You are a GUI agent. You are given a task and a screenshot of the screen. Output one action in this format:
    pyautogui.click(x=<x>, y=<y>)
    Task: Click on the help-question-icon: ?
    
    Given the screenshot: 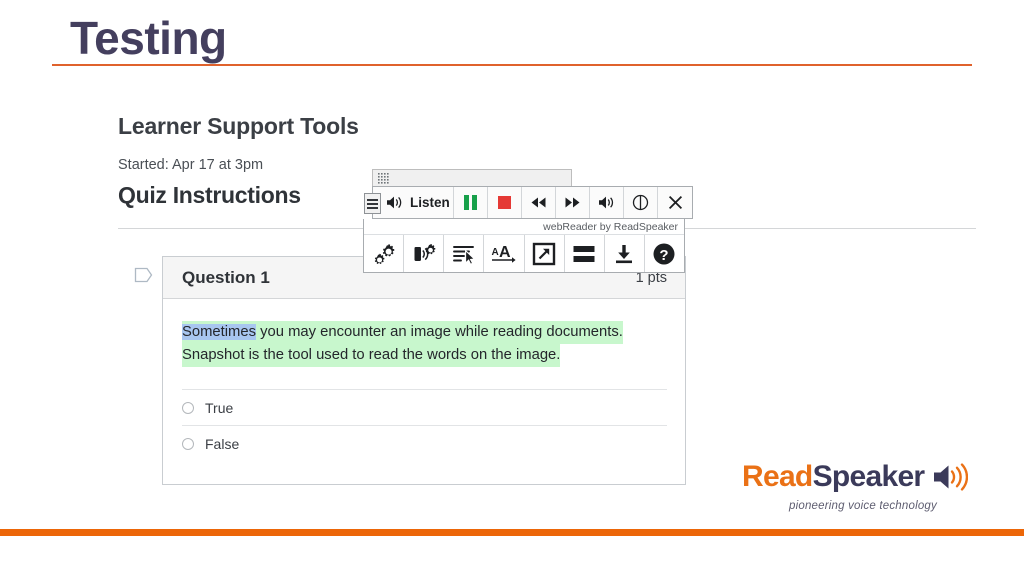 What is the action you would take?
    pyautogui.click(x=664, y=253)
    